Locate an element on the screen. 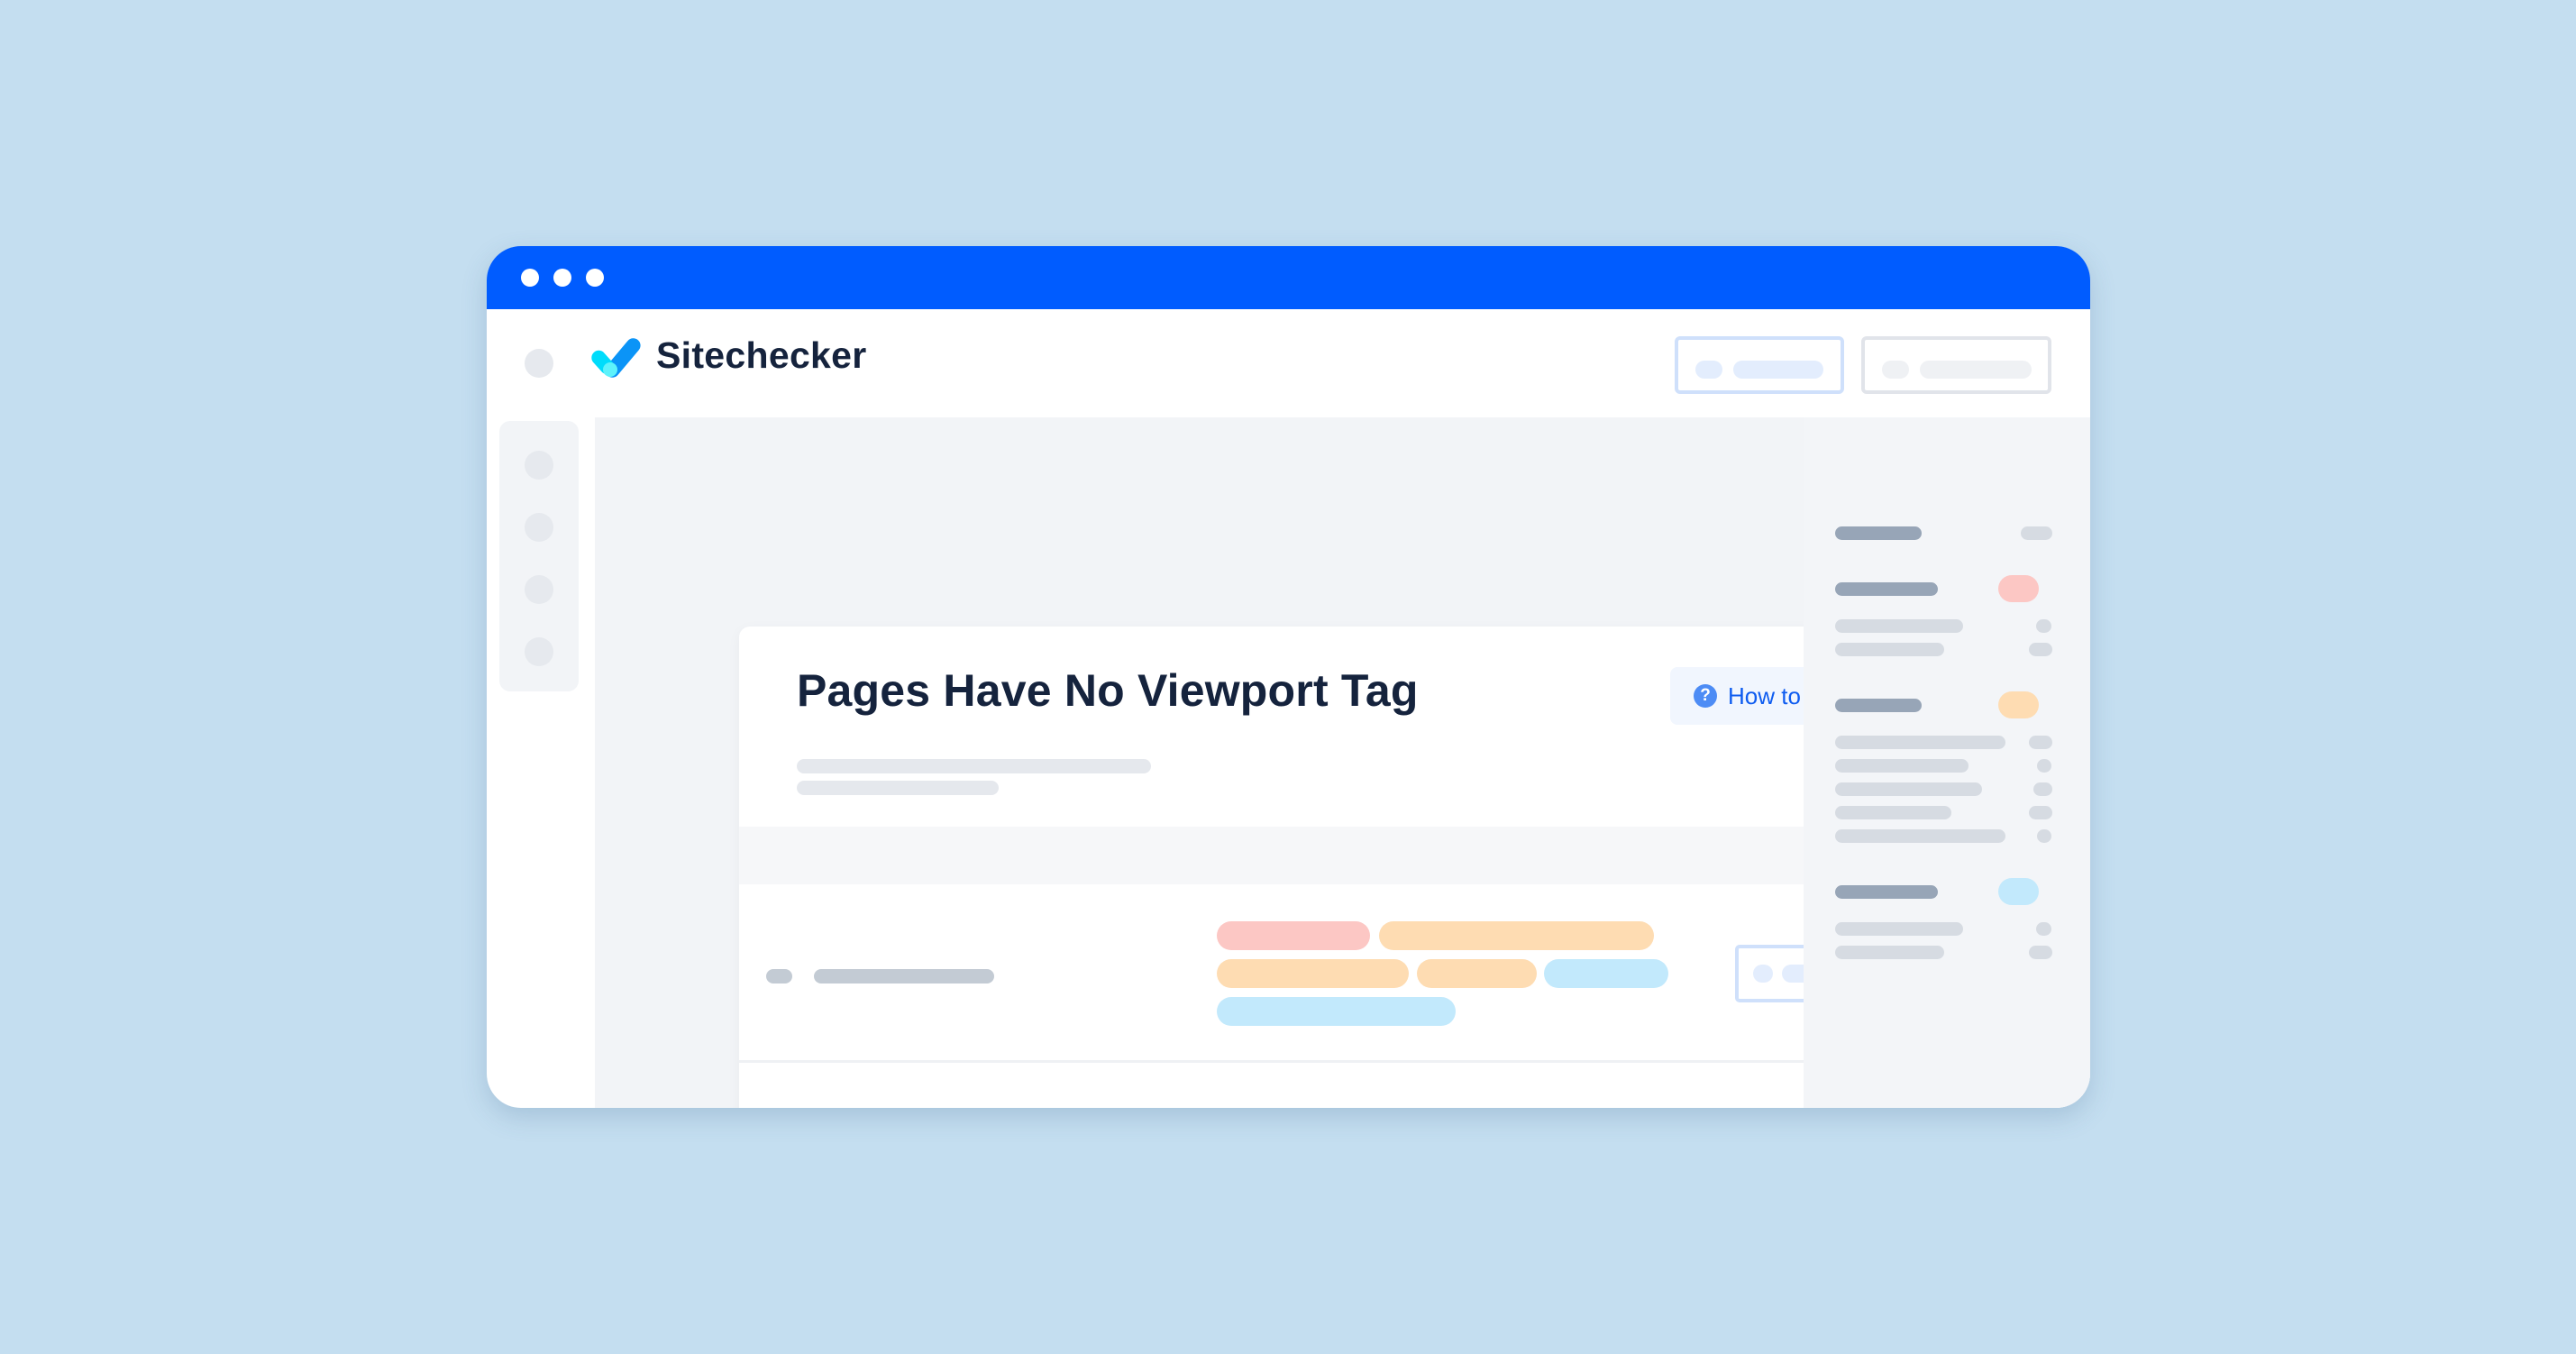 The width and height of the screenshot is (2576, 1354). window-dot-minimize is located at coordinates (562, 278).